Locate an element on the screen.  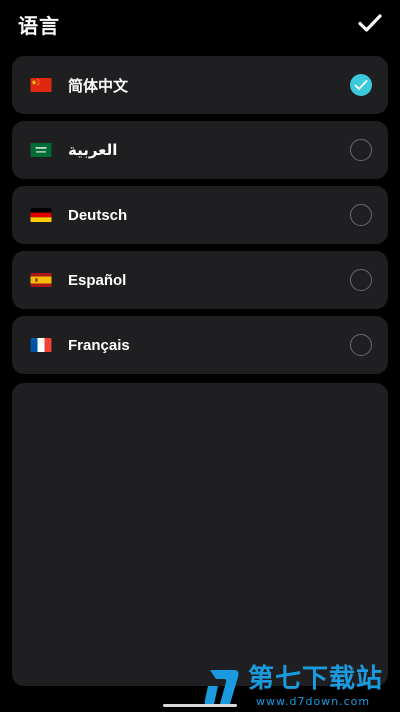
germany-flag-icon is located at coordinates (41, 215).